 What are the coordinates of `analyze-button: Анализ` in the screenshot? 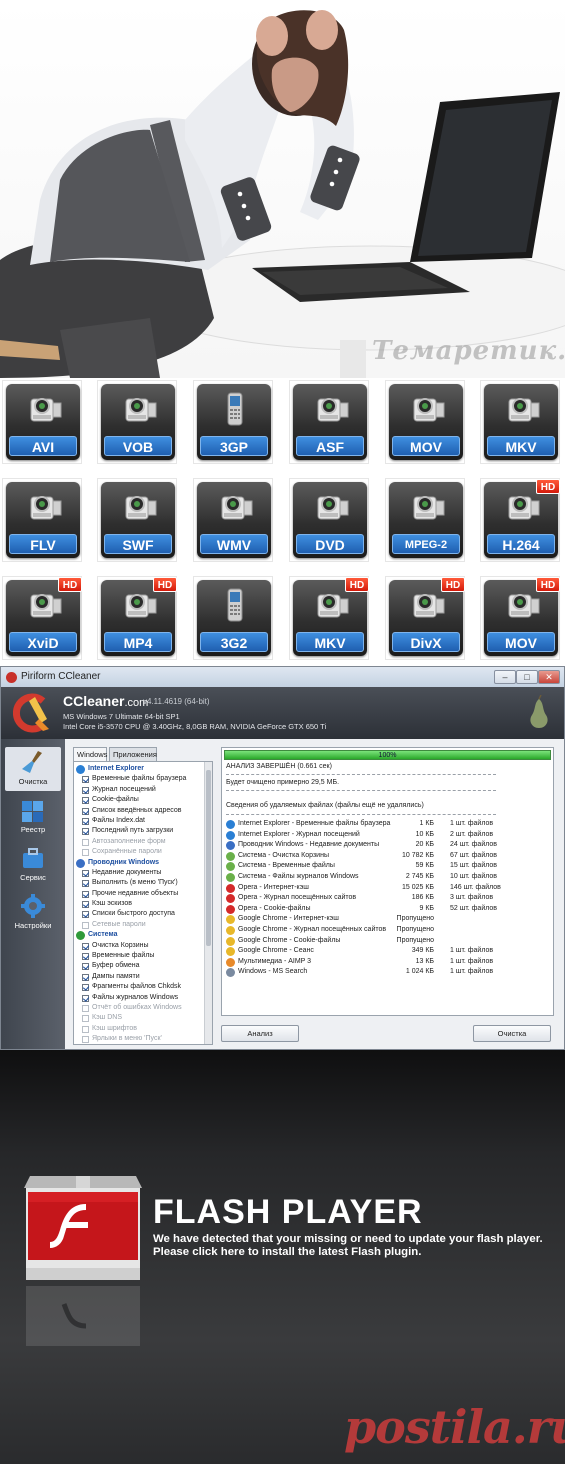 It's located at (260, 1033).